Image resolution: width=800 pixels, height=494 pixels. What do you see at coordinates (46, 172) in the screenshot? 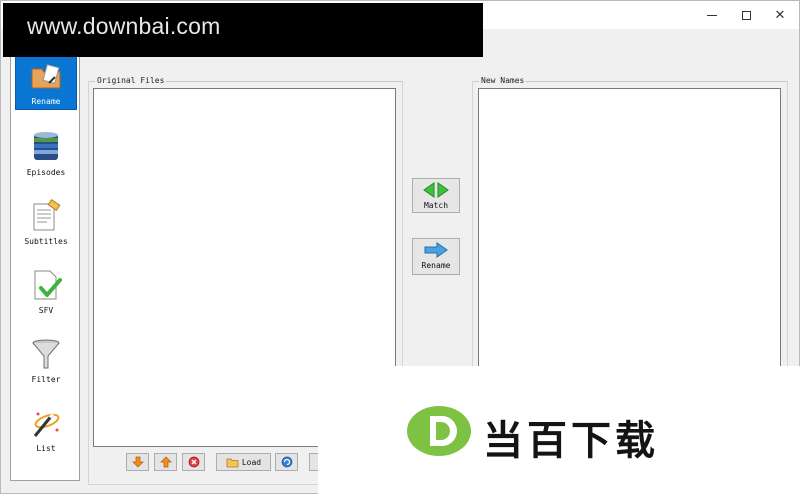
I see `sidebar-item-label: Episodes` at bounding box center [46, 172].